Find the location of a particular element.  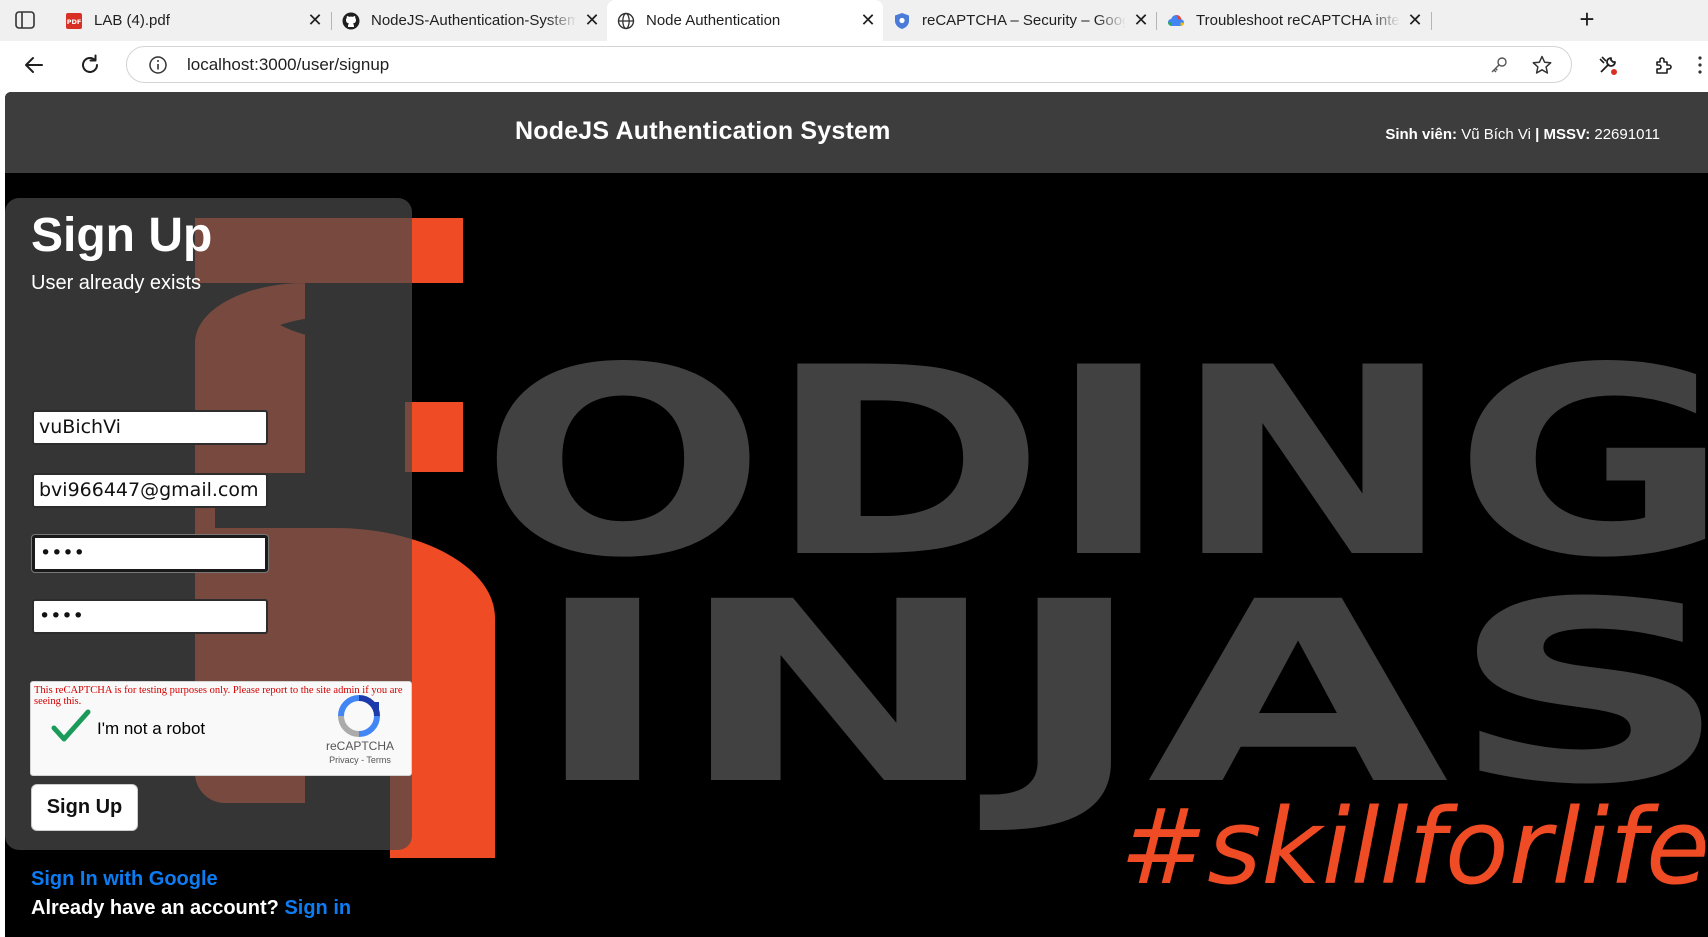

signin-link: Sign in is located at coordinates (317, 908).